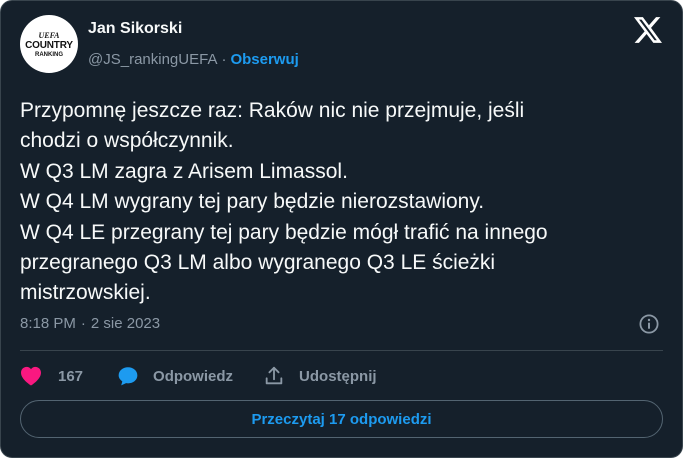 The width and height of the screenshot is (683, 458). Describe the element at coordinates (51, 376) in the screenshot. I see `like-button: 167` at that location.